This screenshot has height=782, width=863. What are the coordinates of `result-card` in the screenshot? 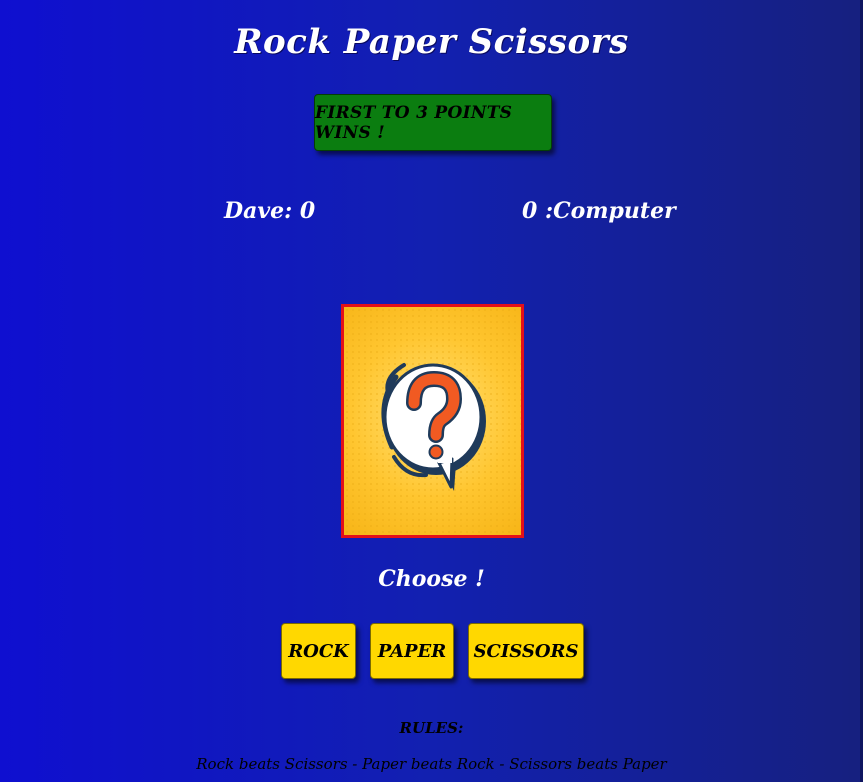 It's located at (432, 421).